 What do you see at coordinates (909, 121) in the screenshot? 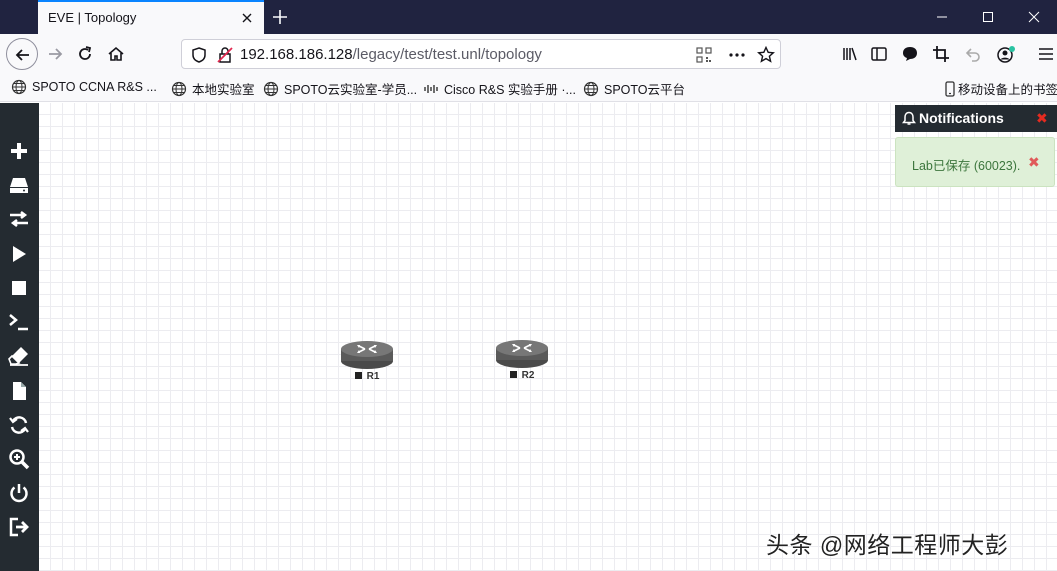
I see `bell-icon` at bounding box center [909, 121].